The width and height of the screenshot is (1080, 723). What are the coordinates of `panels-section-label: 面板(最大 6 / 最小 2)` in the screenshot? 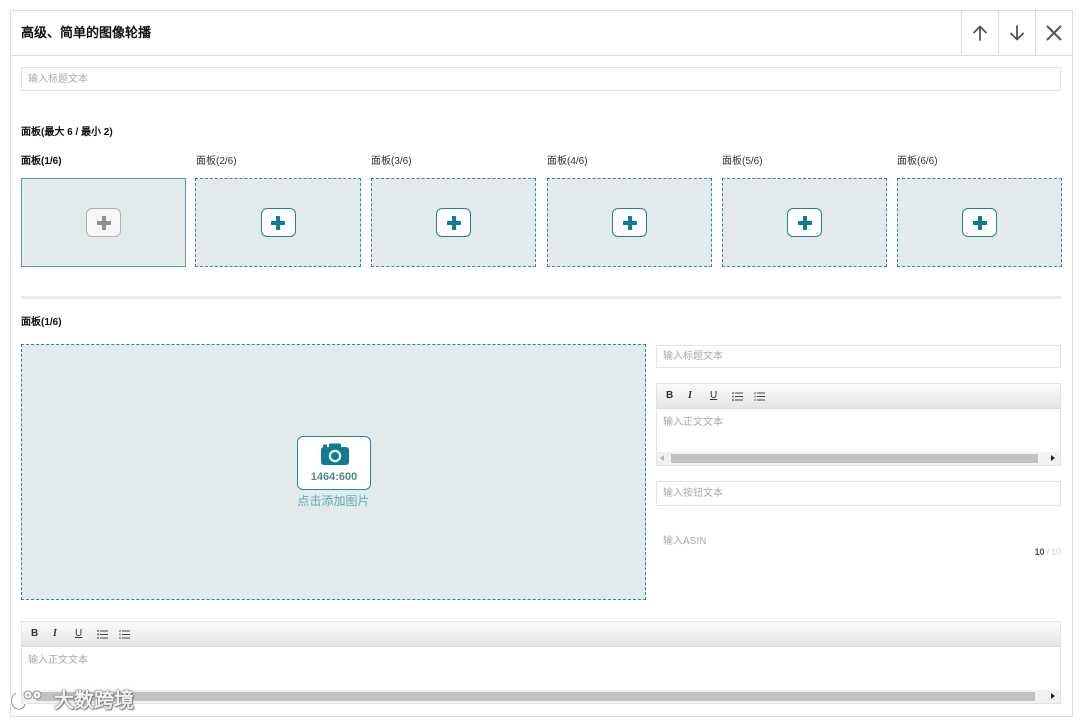 It's located at (67, 132).